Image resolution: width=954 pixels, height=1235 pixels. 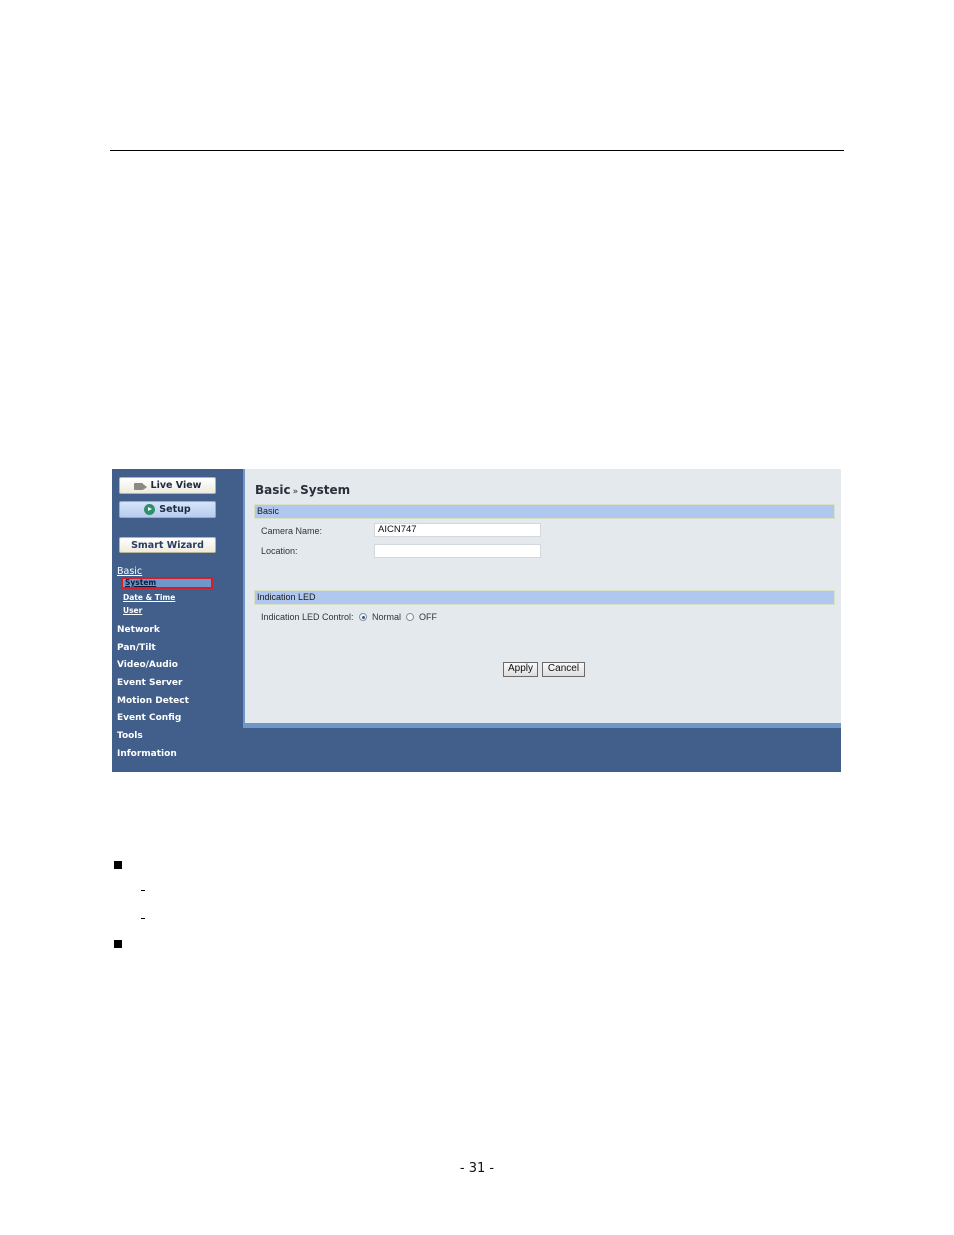 What do you see at coordinates (147, 754) in the screenshot?
I see `nav-information: Information` at bounding box center [147, 754].